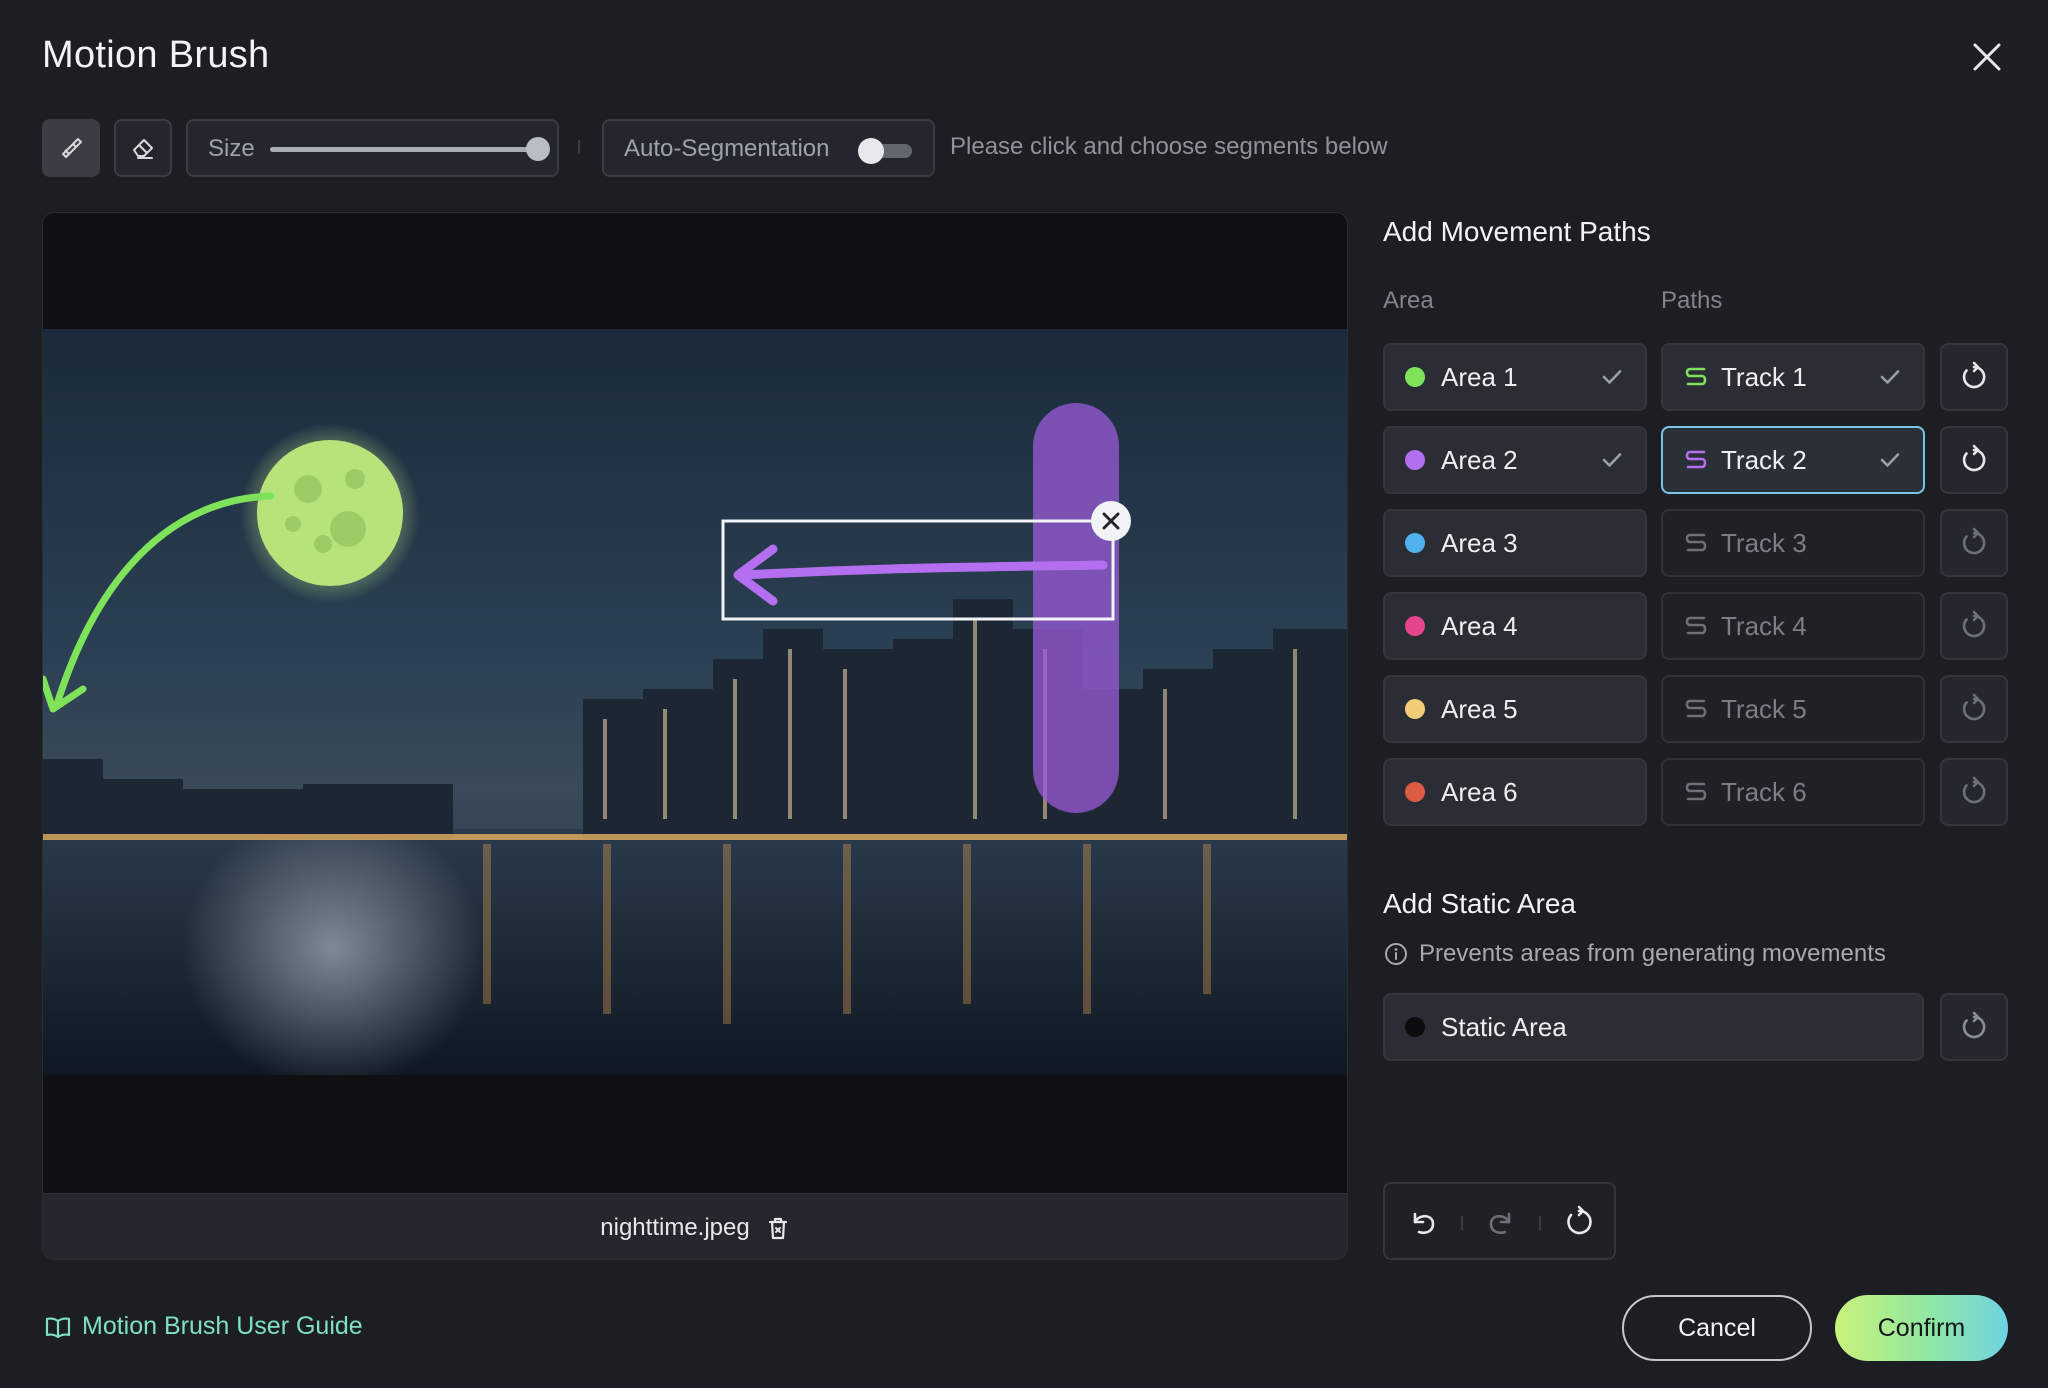  Describe the element at coordinates (1764, 459) in the screenshot. I see `track-label: Track 2` at that location.